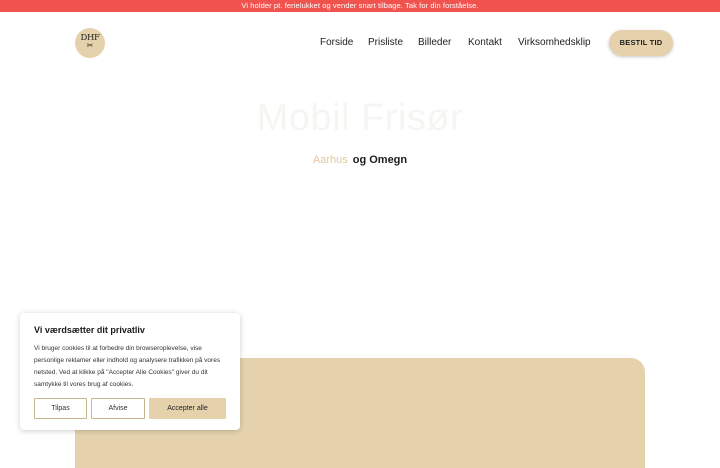  I want to click on cookie-reject-button: Afvise, so click(118, 408).